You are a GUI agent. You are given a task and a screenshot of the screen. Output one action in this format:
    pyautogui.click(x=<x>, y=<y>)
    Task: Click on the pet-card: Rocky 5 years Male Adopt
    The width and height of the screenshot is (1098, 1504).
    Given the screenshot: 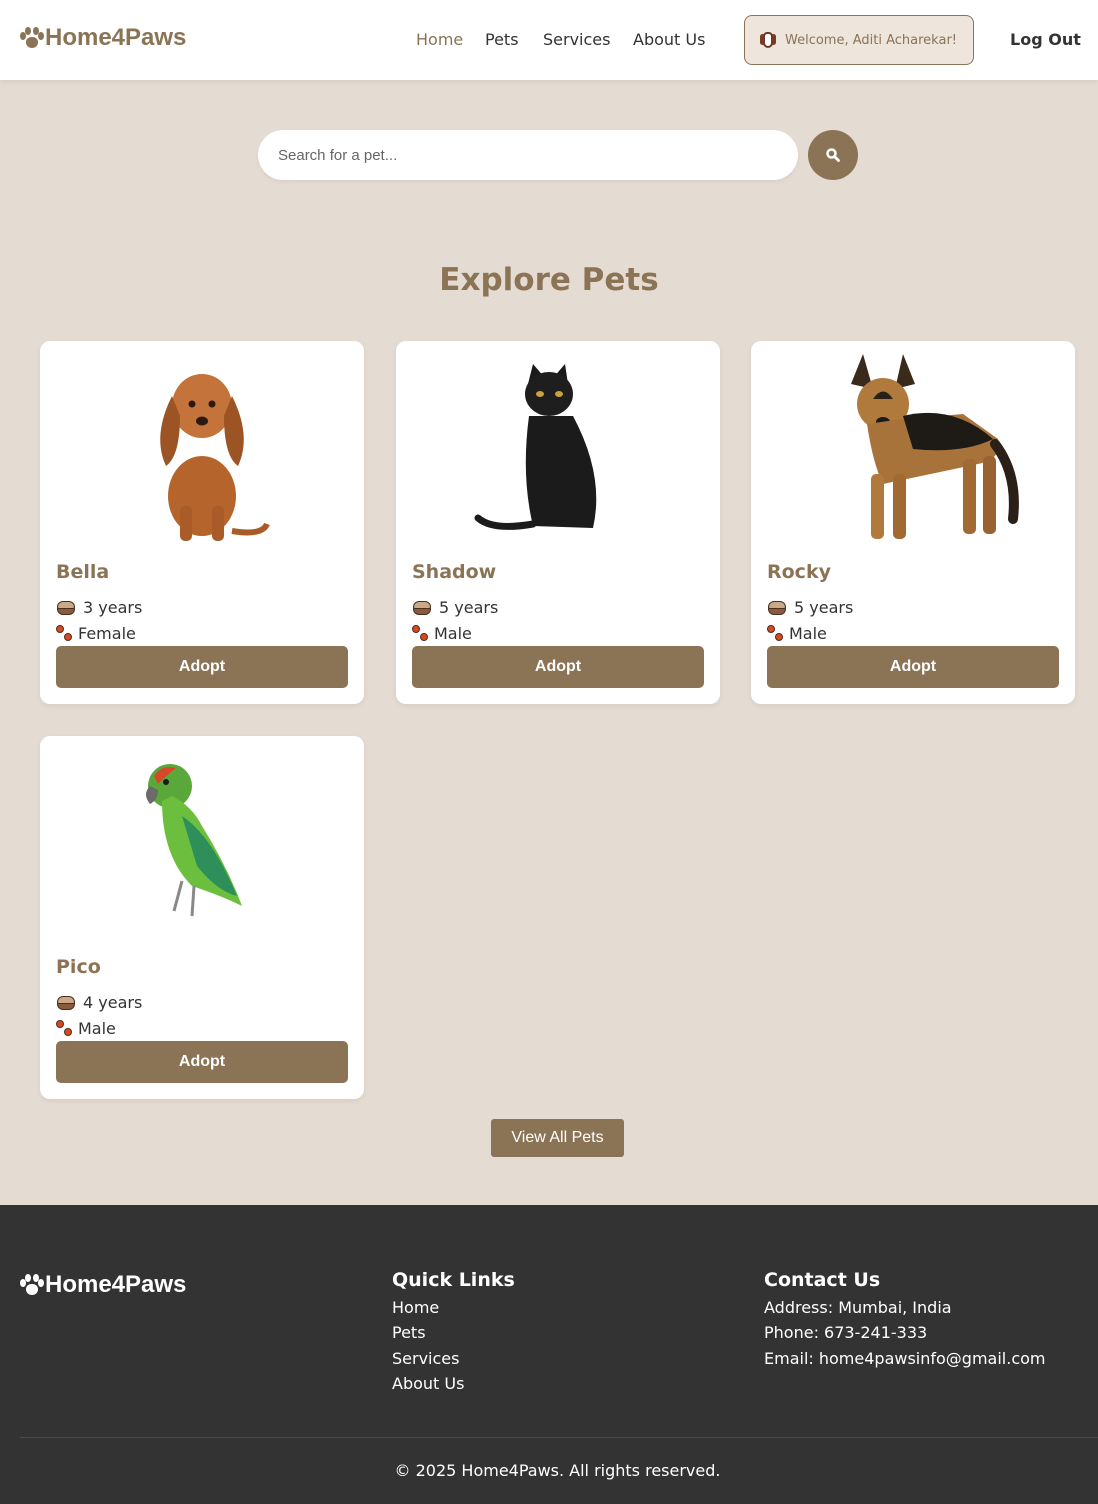 What is the action you would take?
    pyautogui.click(x=913, y=522)
    